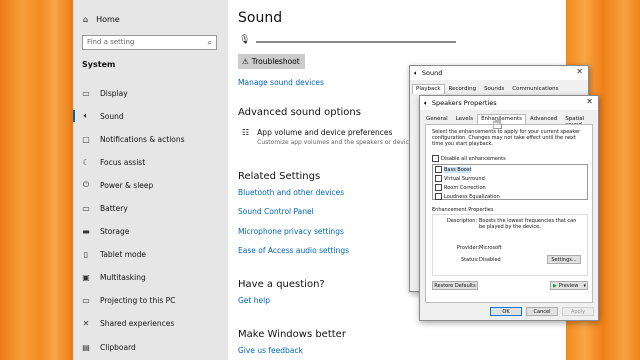  What do you see at coordinates (150, 93) in the screenshot?
I see `sidebar-item-display: ▭ Display` at bounding box center [150, 93].